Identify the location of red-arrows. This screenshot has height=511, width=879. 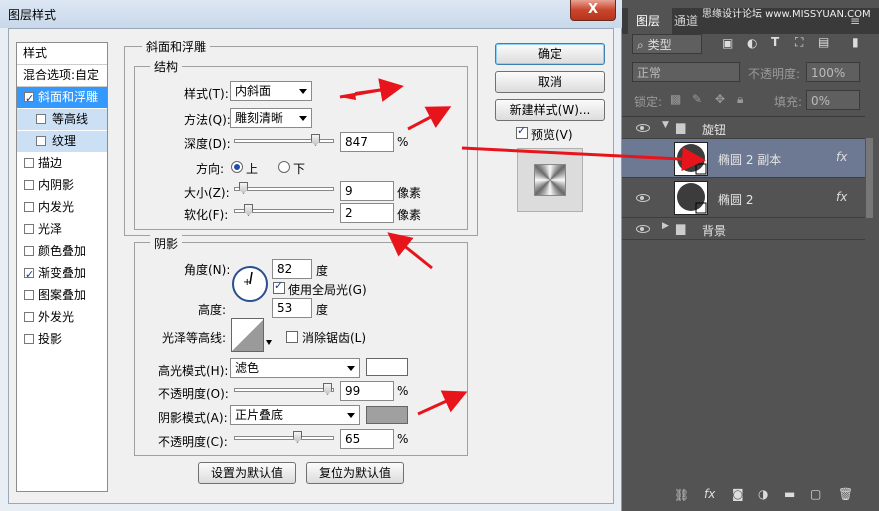
(401, 249).